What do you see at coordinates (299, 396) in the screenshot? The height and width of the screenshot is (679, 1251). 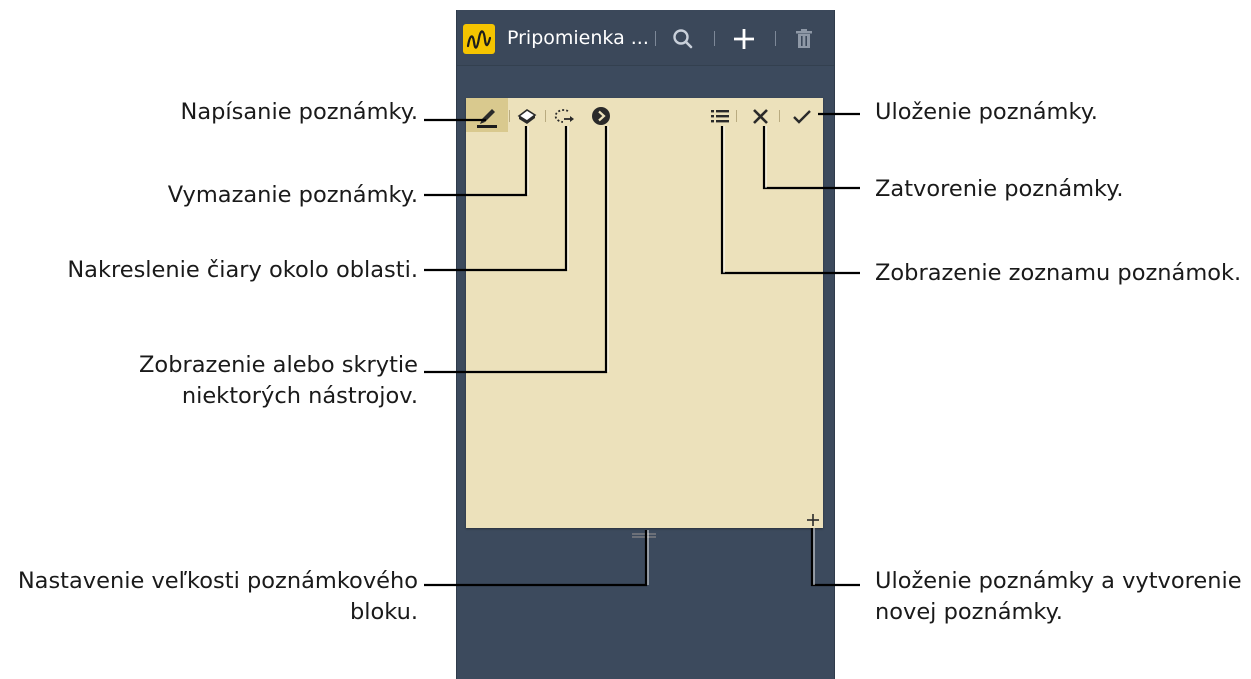 I see `callout-toggle-tools-line2: niektorých nástrojov.` at bounding box center [299, 396].